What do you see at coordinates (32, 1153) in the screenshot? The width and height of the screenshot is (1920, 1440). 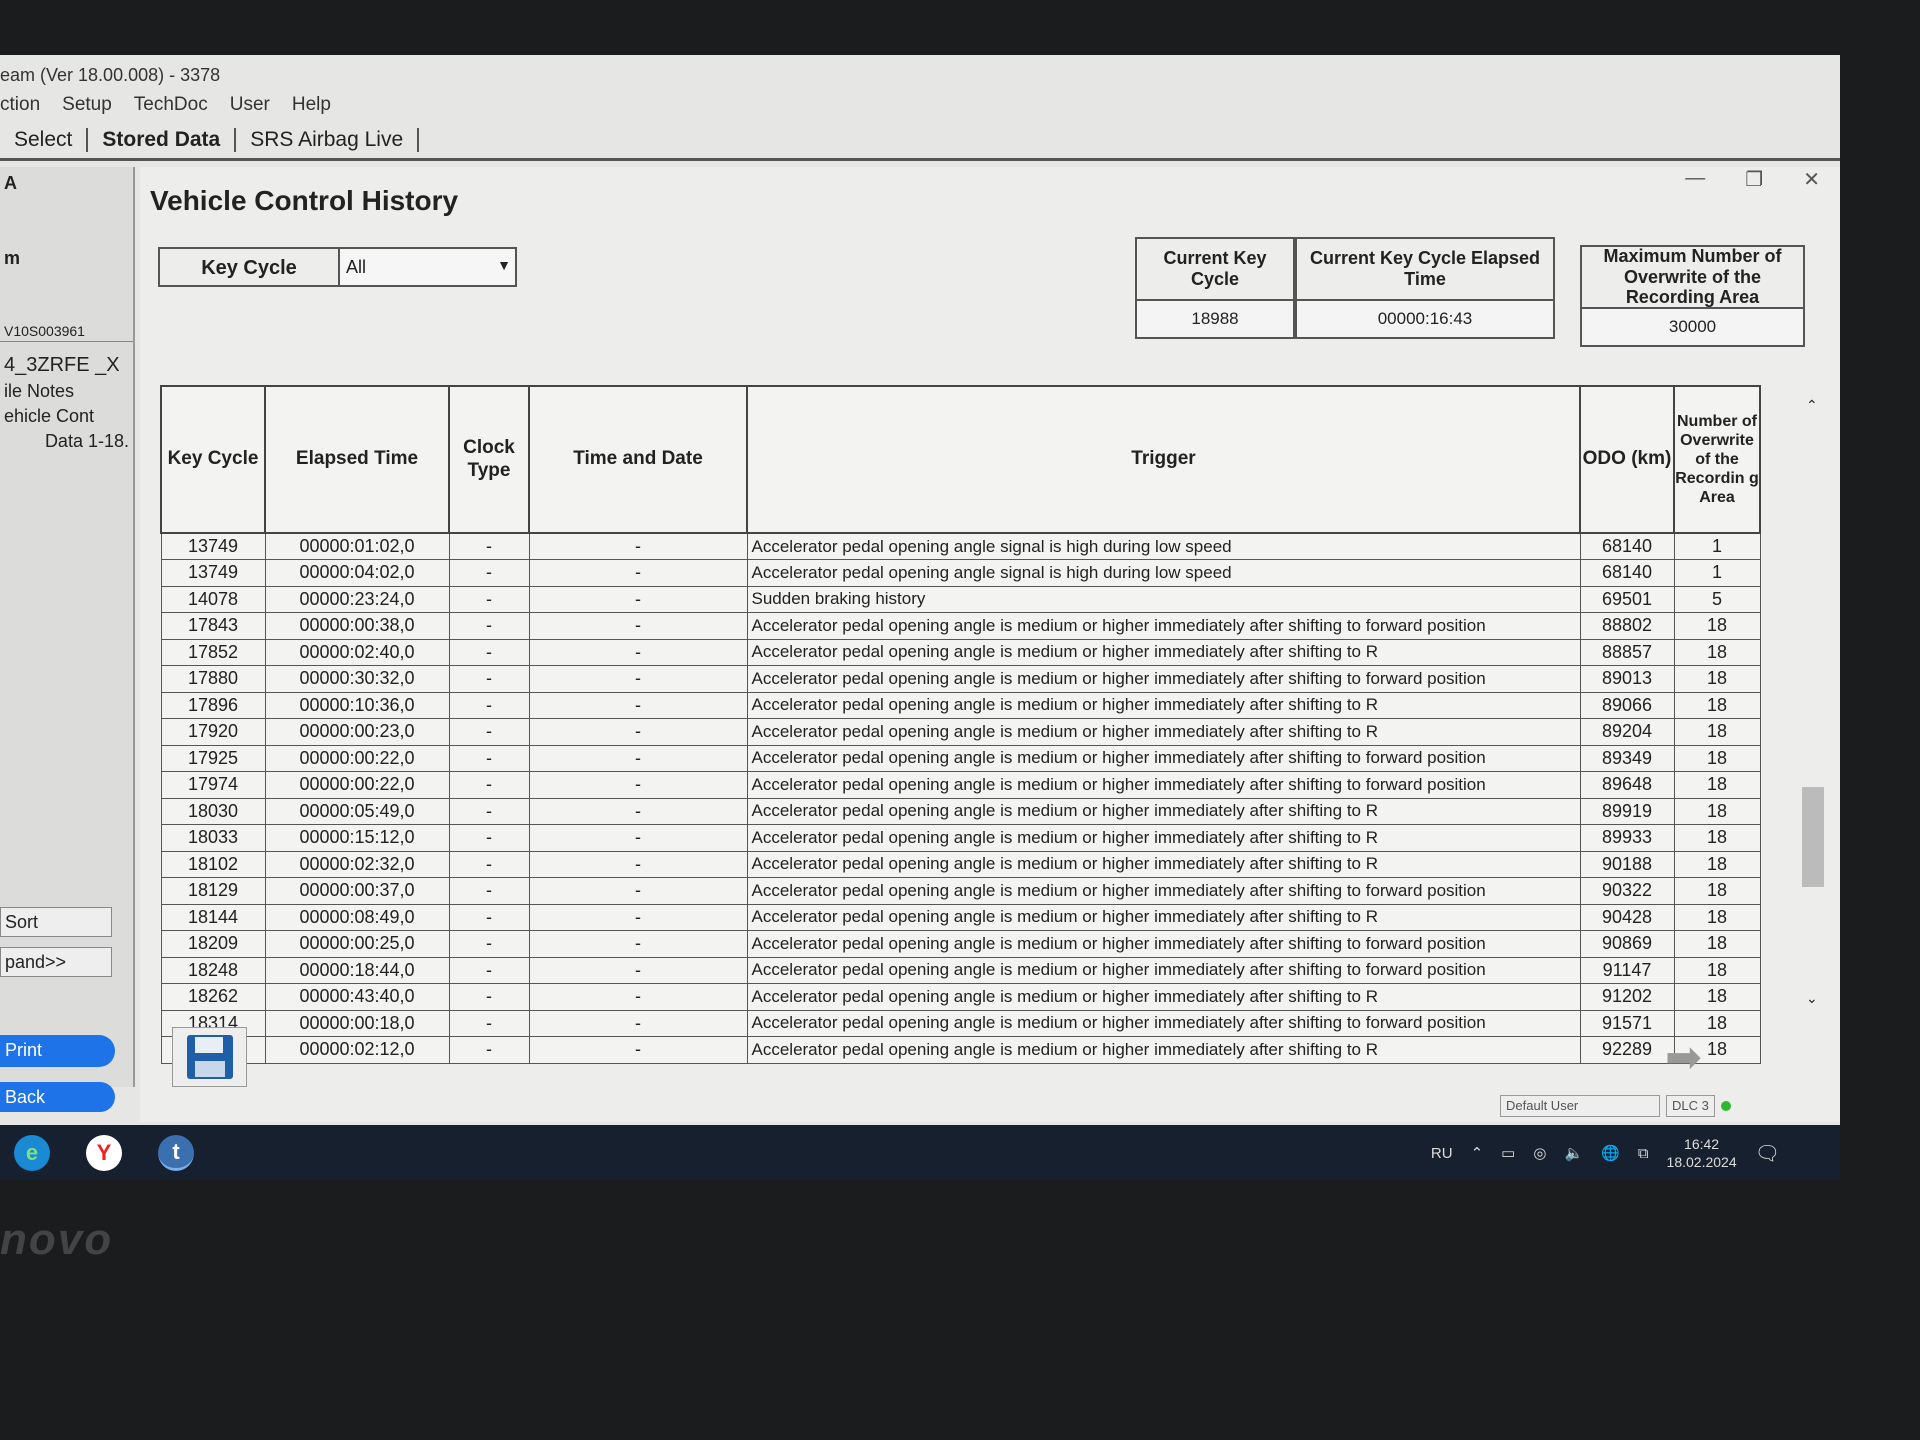 I see `edge-browser-icon: e` at bounding box center [32, 1153].